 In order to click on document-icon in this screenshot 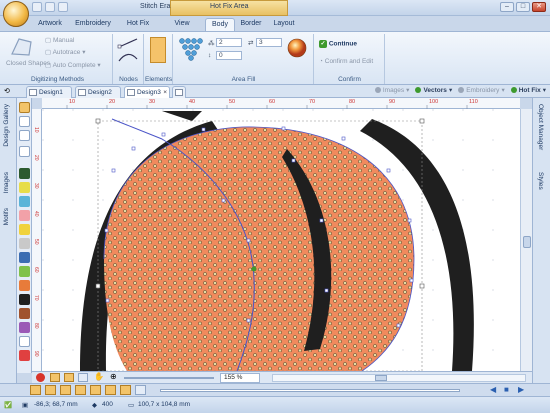, I will do `click(131, 92)`.